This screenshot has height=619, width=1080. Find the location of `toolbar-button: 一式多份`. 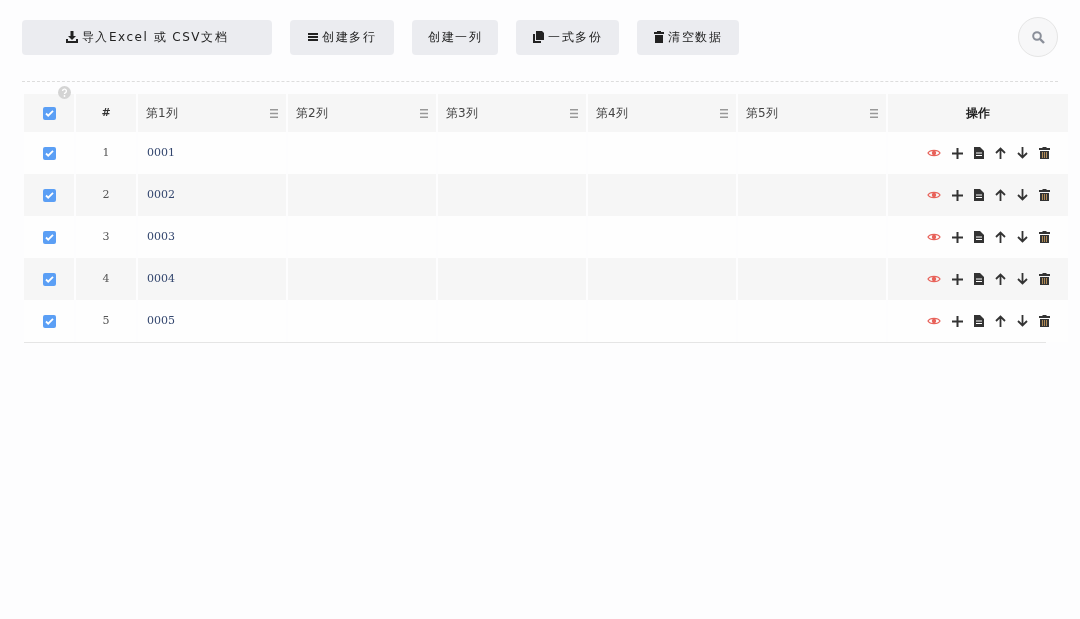

toolbar-button: 一式多份 is located at coordinates (567, 37).